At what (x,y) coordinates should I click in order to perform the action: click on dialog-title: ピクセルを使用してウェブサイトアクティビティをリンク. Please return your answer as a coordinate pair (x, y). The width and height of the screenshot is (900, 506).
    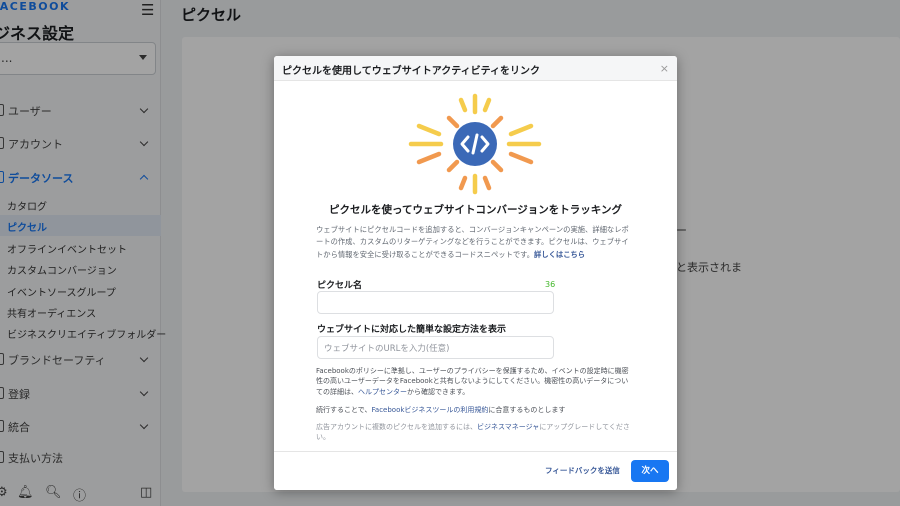
    Looking at the image, I should click on (411, 71).